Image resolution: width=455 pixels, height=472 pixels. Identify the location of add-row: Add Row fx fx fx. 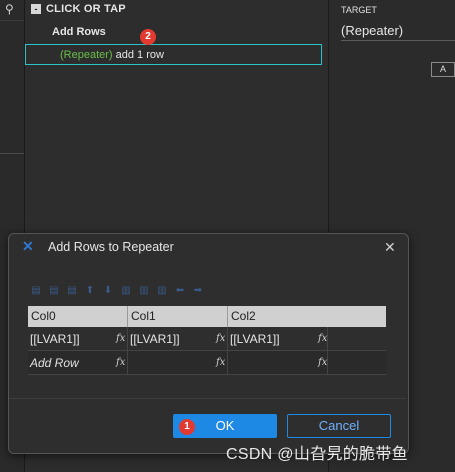
(207, 363).